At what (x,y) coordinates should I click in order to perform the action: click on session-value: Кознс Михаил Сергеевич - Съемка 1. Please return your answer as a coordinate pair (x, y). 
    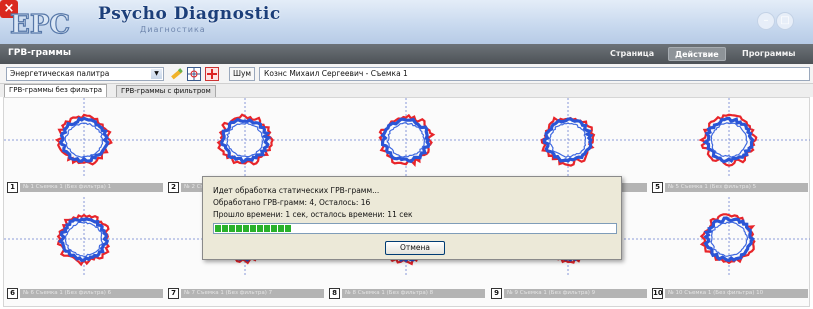
    Looking at the image, I should click on (336, 73).